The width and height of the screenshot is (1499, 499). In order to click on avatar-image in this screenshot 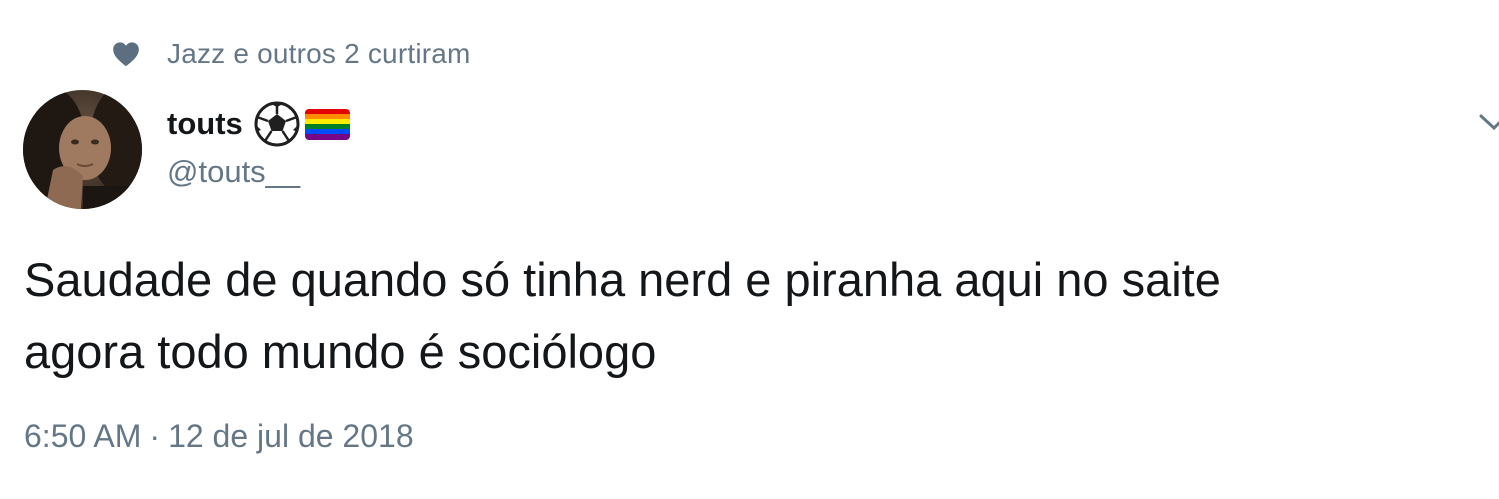, I will do `click(82, 149)`.